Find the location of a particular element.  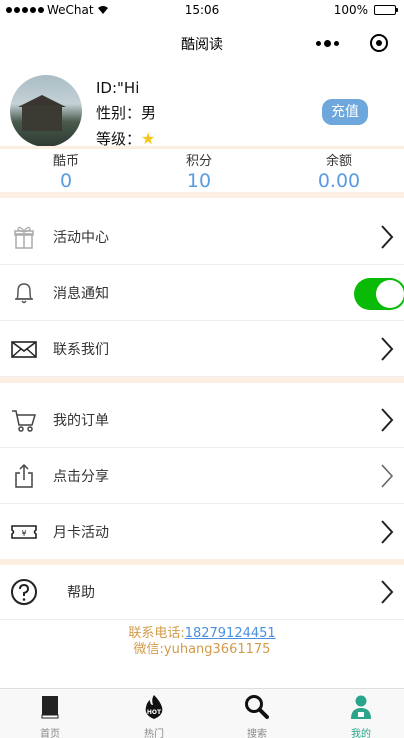

tab-label: 热门 is located at coordinates (154, 733).